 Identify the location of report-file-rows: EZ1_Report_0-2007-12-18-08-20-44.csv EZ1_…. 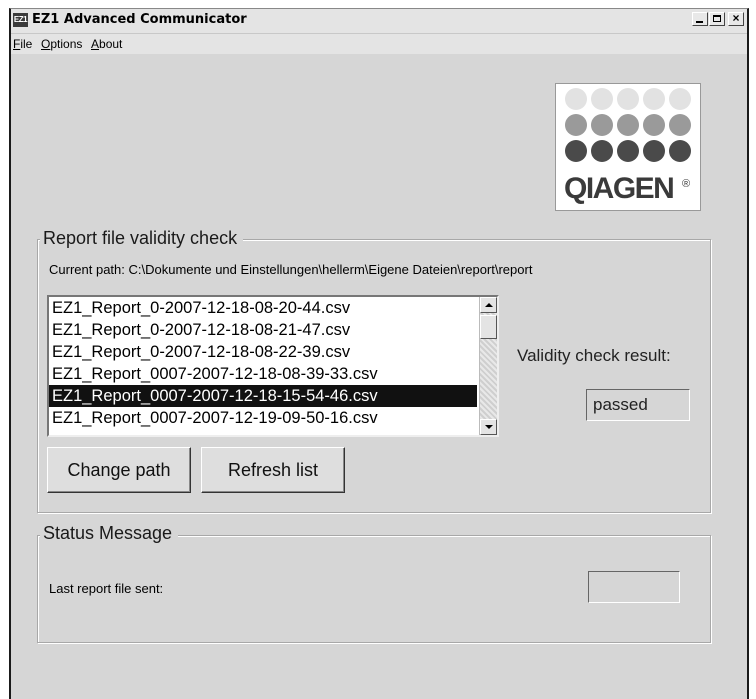
(273, 363).